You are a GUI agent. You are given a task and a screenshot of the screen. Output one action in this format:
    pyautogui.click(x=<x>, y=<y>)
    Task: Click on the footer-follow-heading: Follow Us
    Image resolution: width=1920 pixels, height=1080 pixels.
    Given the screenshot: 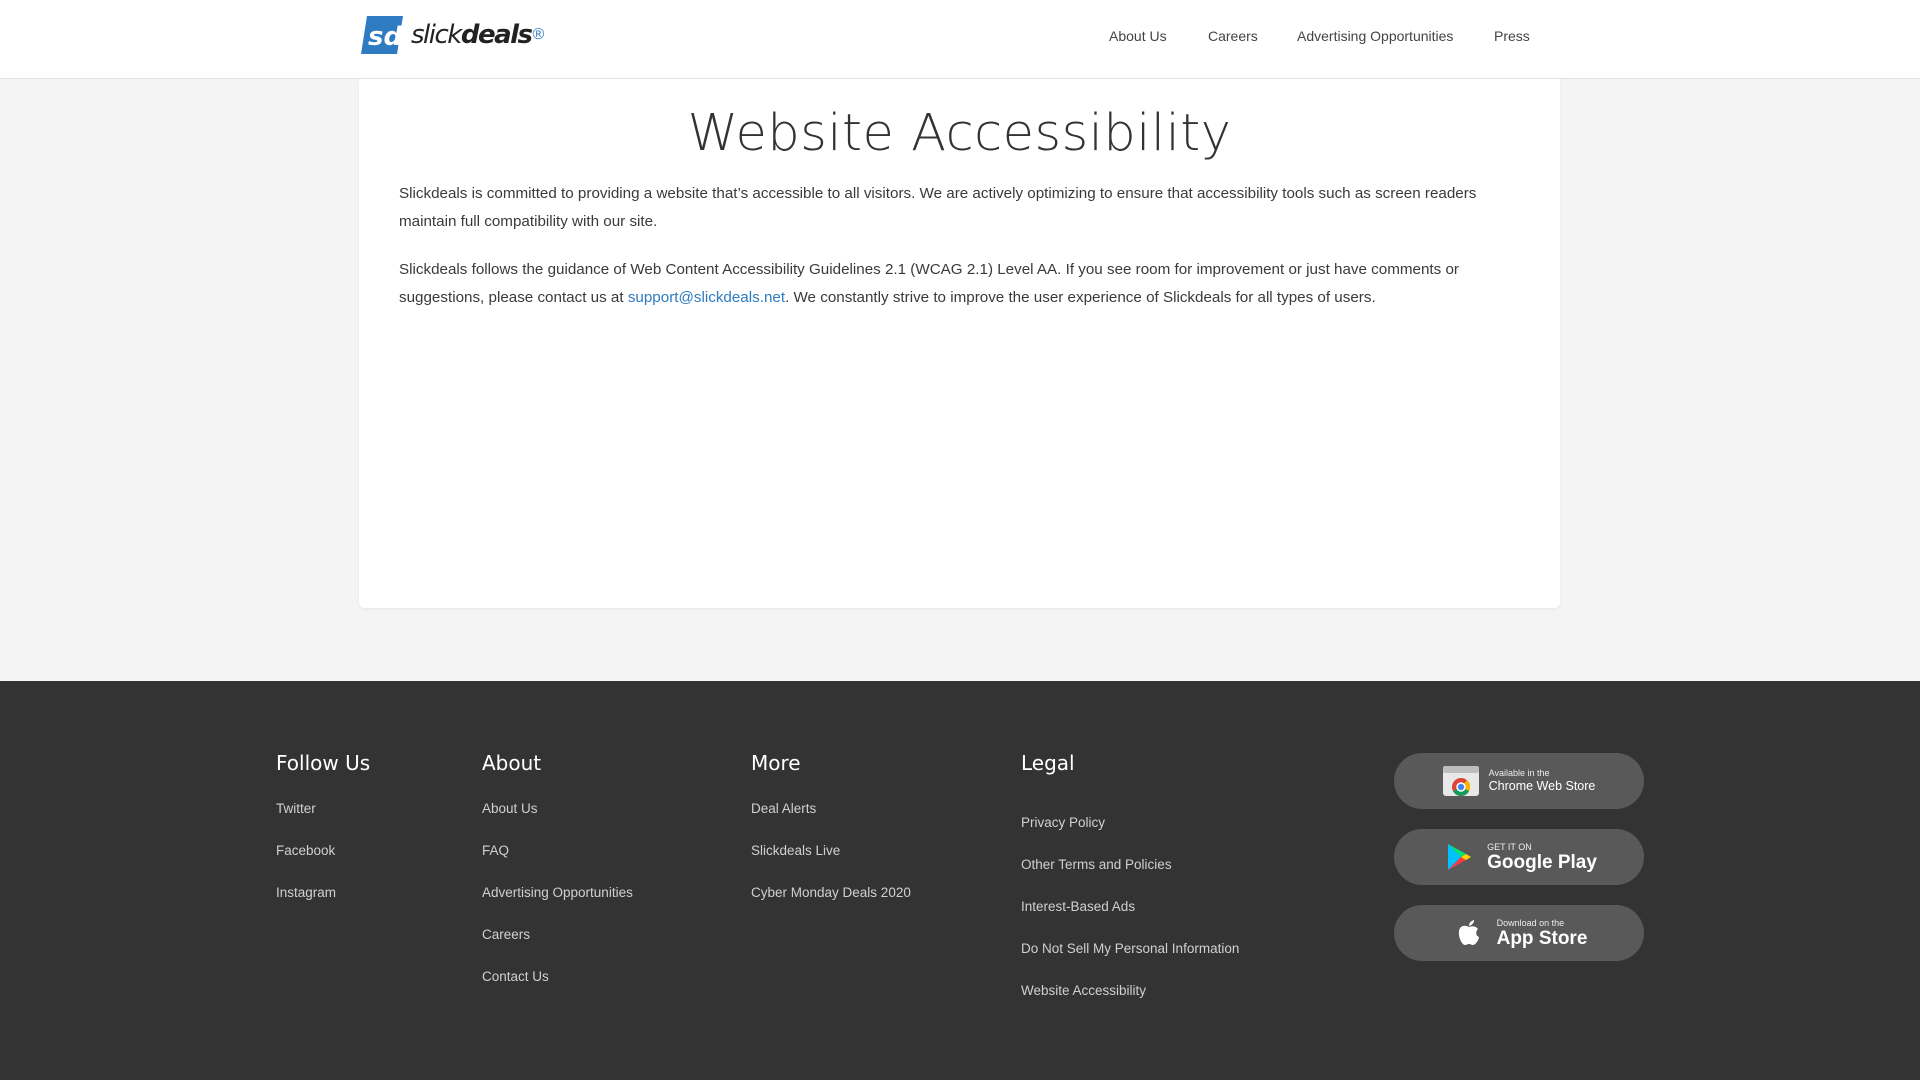 What is the action you would take?
    pyautogui.click(x=323, y=763)
    